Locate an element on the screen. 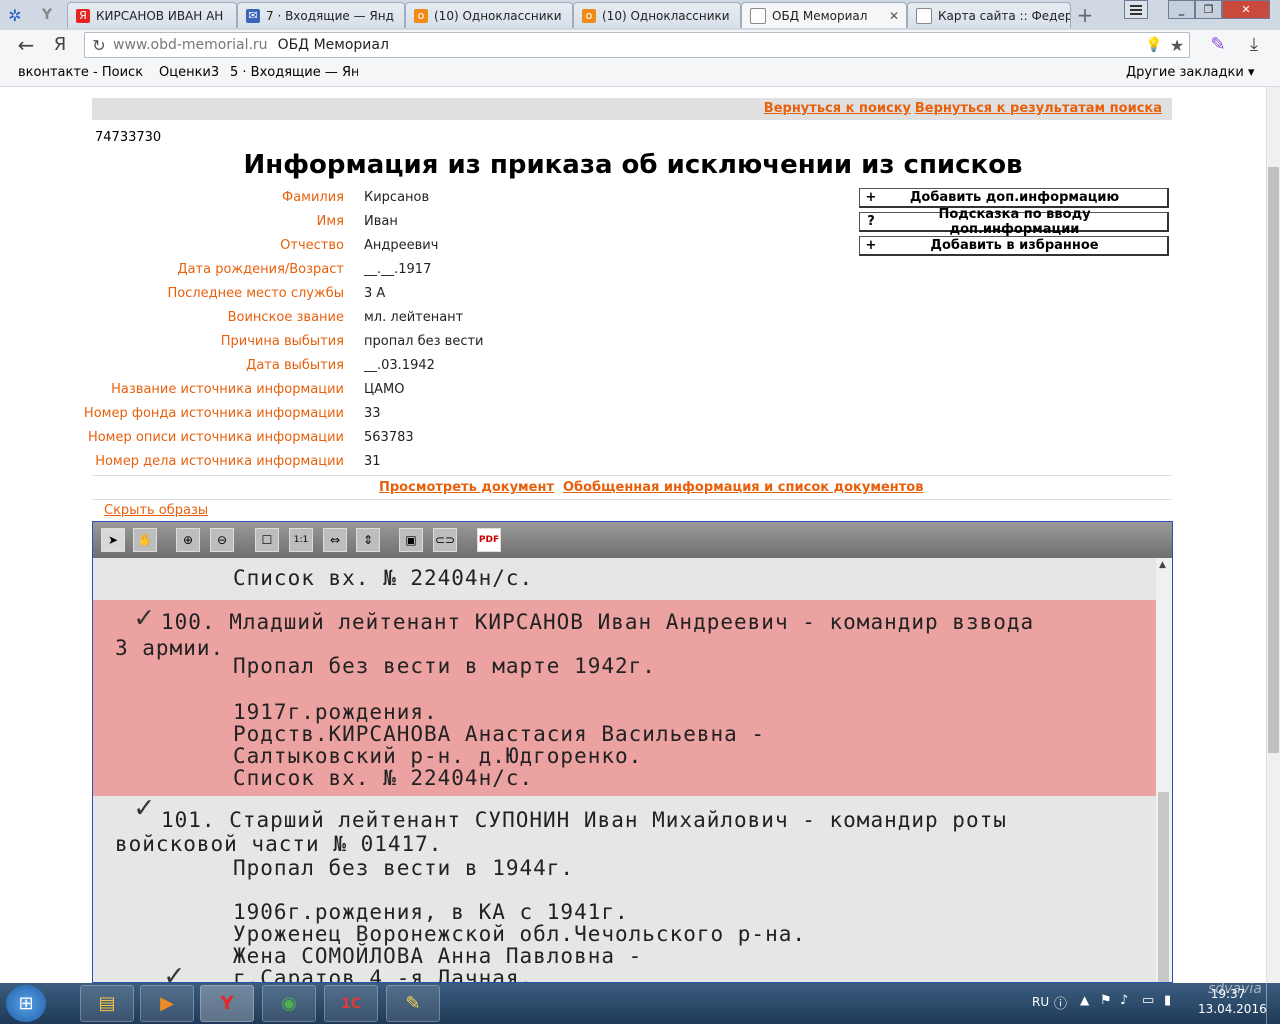 The width and height of the screenshot is (1280, 1024). link-icon: ⊂⊃ is located at coordinates (445, 540).